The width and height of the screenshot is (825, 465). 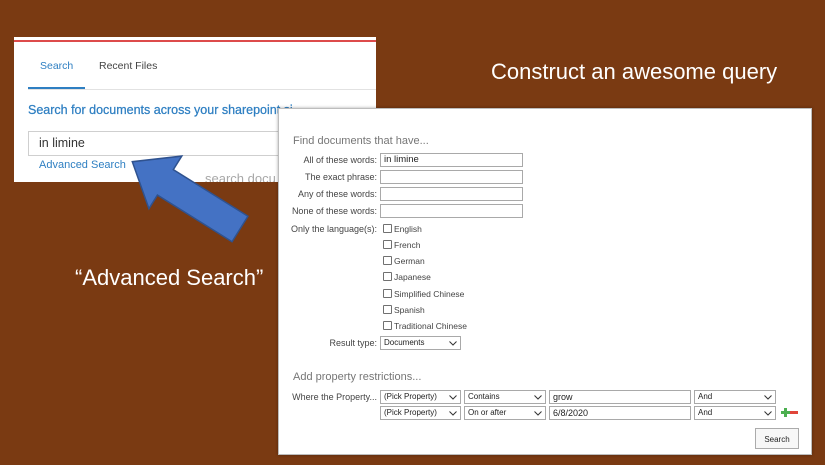 I want to click on minus-icon, so click(x=794, y=412).